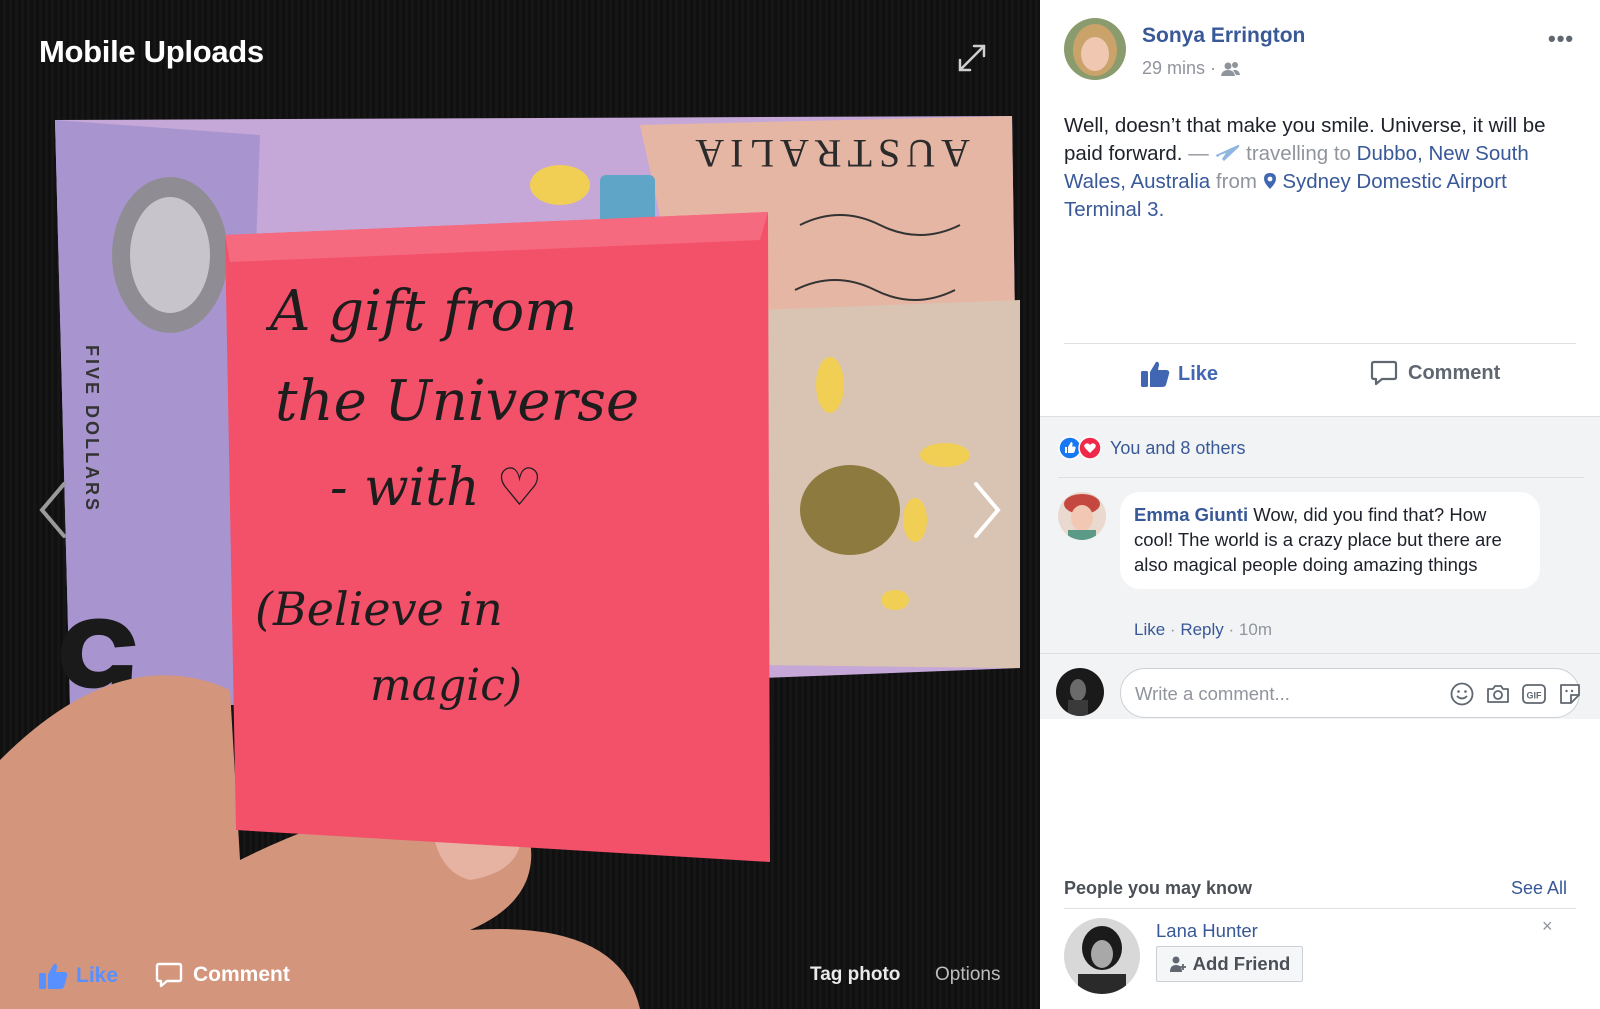  What do you see at coordinates (1462, 694) in the screenshot?
I see `emoji-icon` at bounding box center [1462, 694].